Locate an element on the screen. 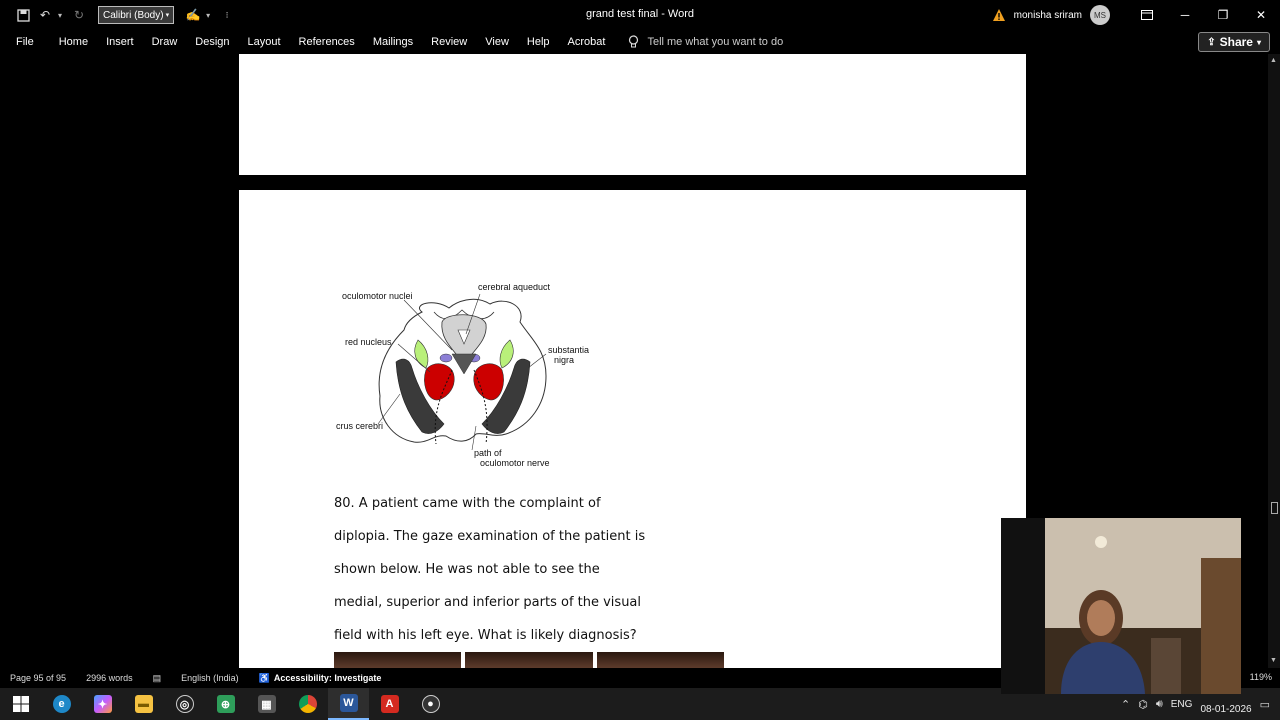  taskbar-copilot: ✦ is located at coordinates (102, 704).